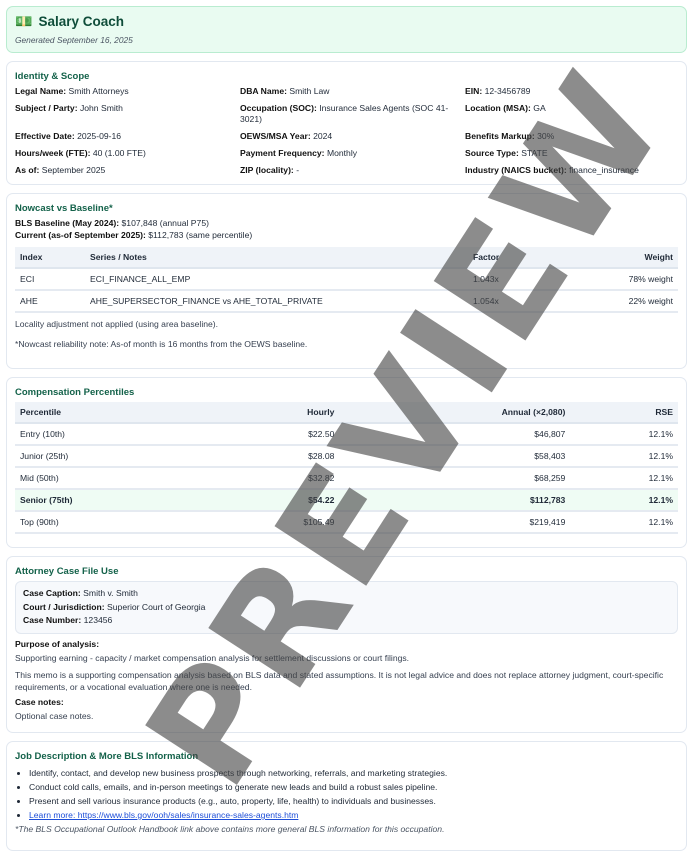 This screenshot has width=693, height=857. I want to click on field-value: Monthly, so click(342, 153).